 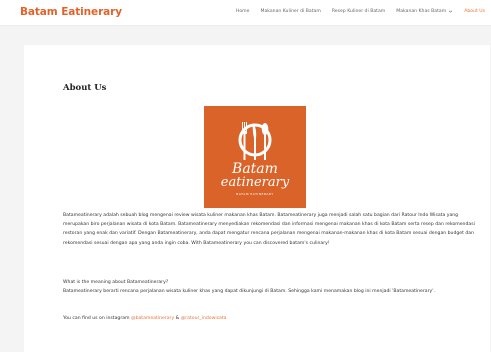 I want to click on fork-icon, so click(x=244, y=141).